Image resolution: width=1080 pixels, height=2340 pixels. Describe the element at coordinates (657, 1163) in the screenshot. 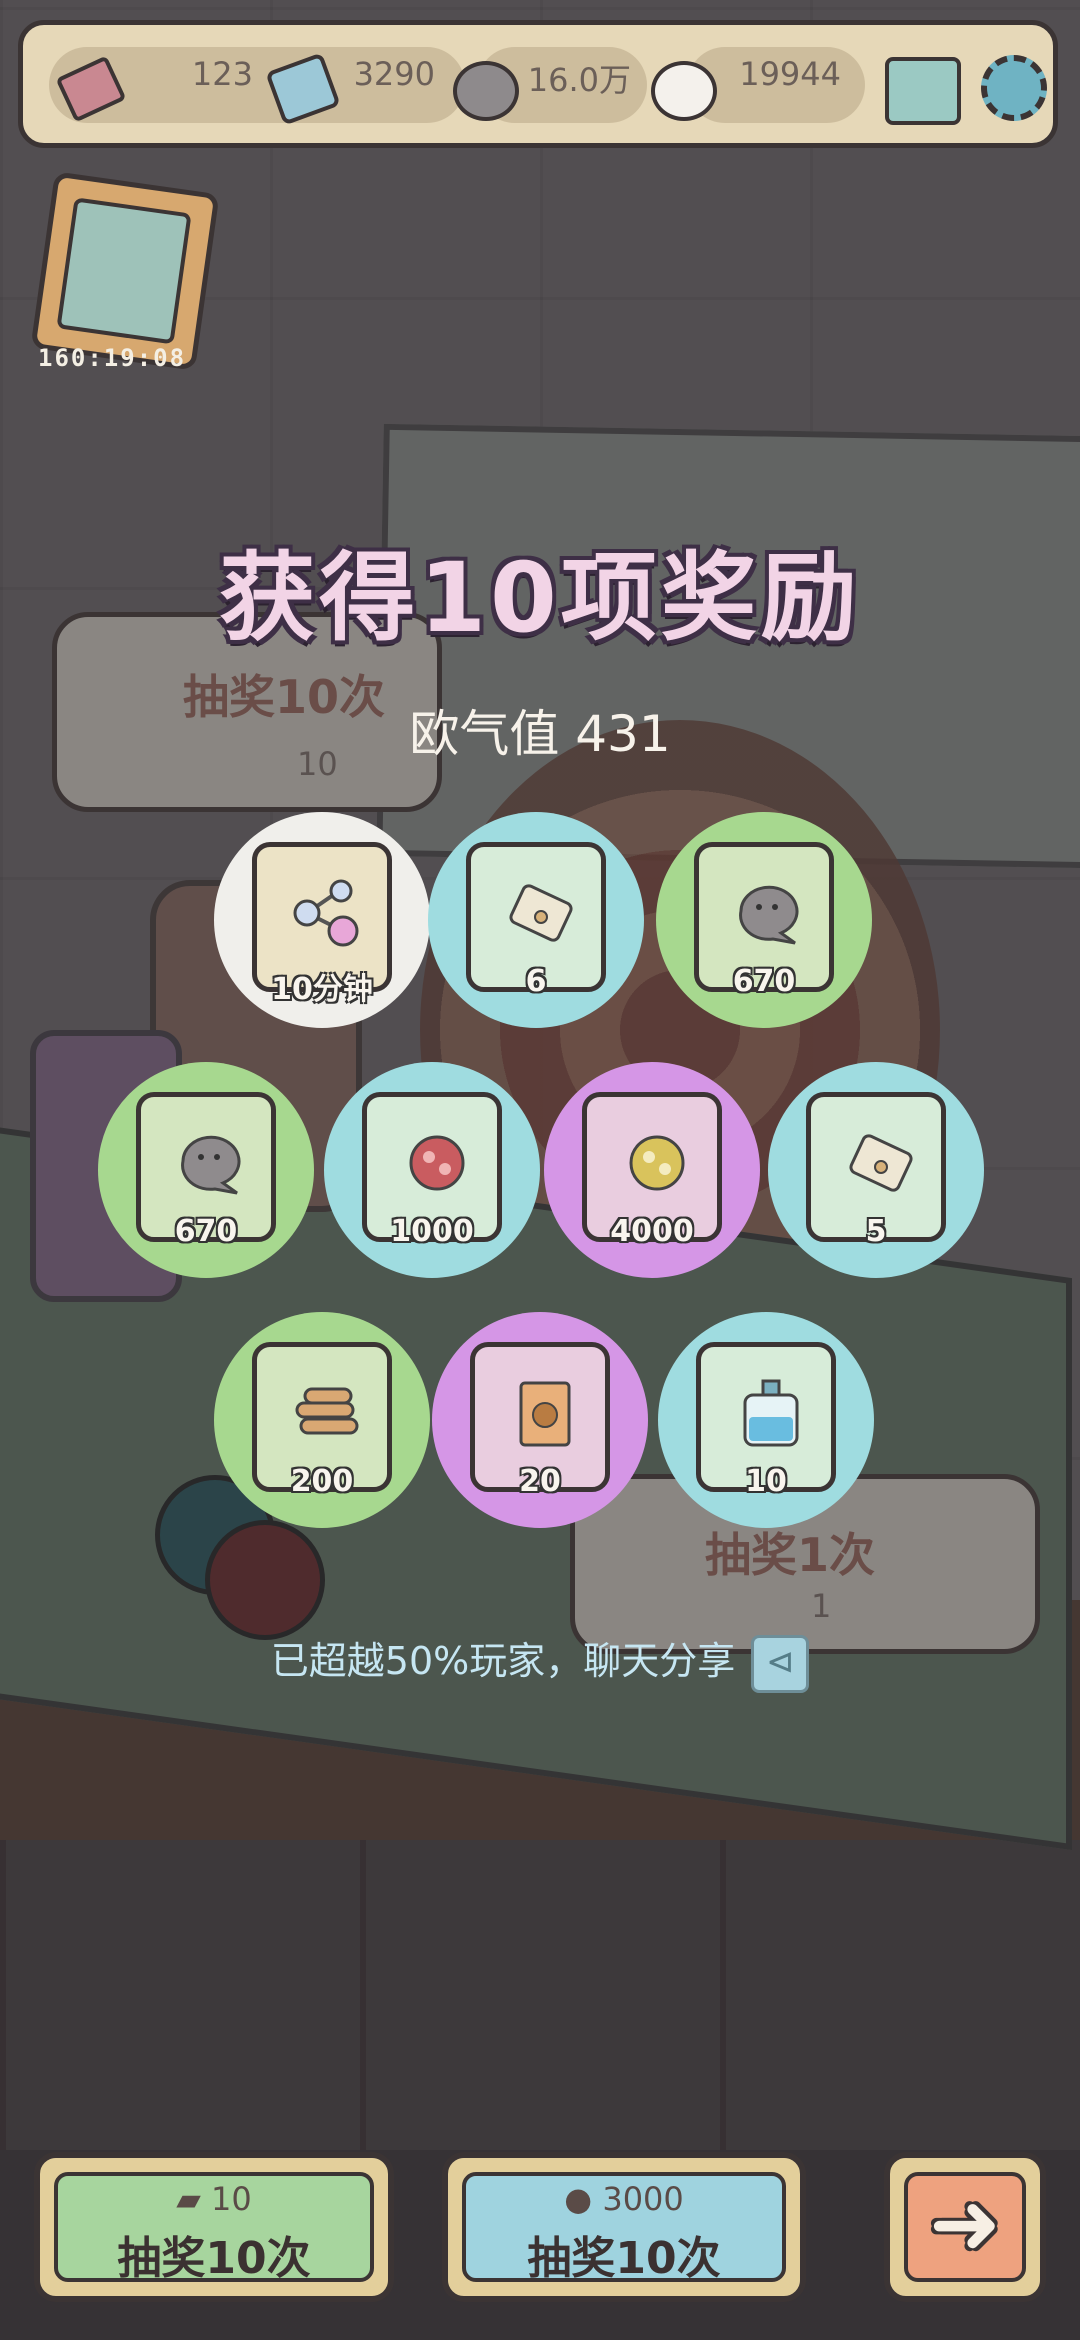

I see `gold-virus-icon` at that location.